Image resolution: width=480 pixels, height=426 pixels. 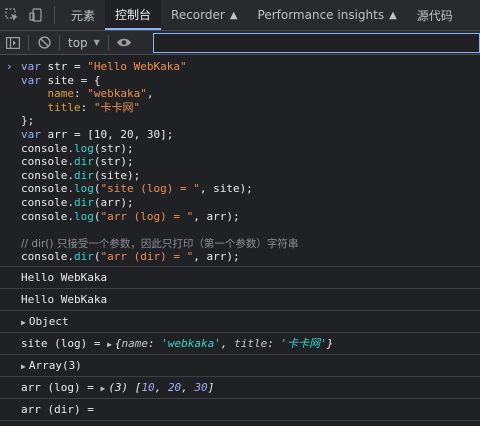 I want to click on object-brace: }, so click(x=330, y=343).